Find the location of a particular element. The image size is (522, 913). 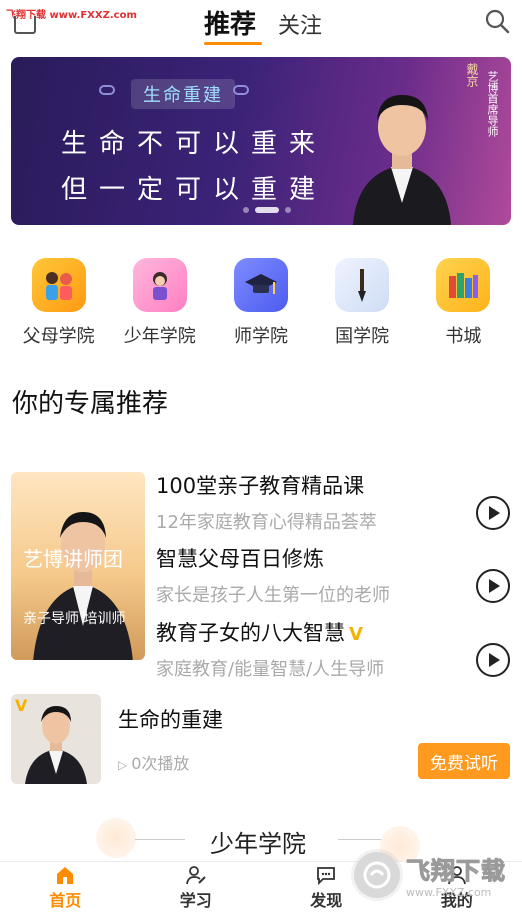

play-count: ▷ 0次播放 is located at coordinates (153, 762).